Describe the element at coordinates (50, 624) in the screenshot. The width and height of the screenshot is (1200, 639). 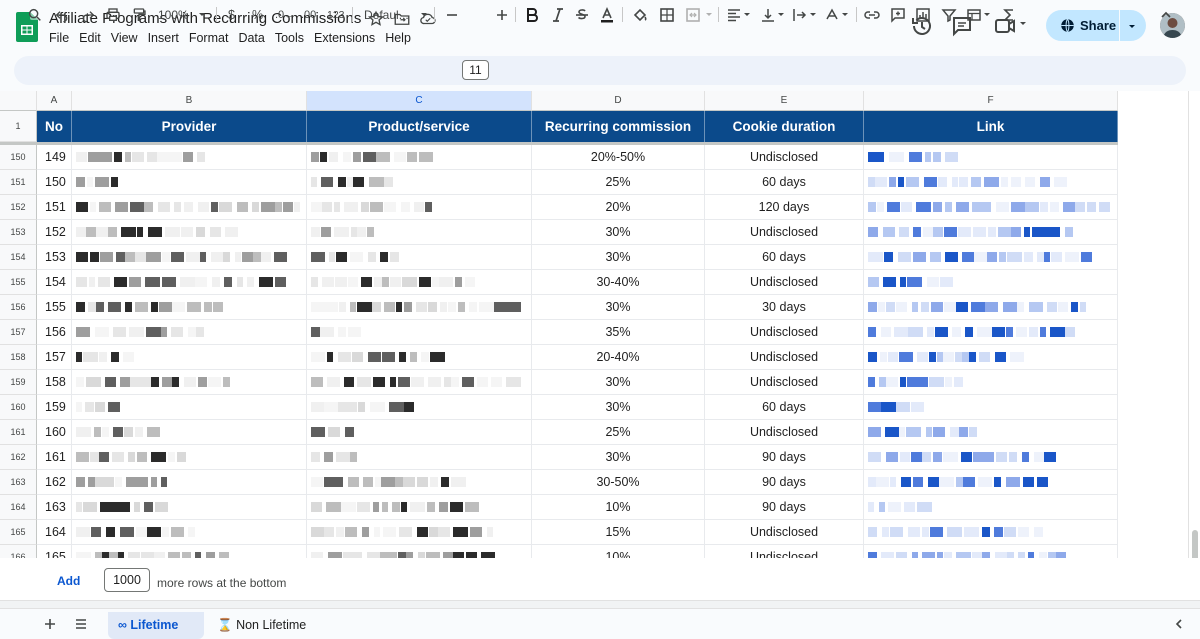
I see `add-sheet-icon` at that location.